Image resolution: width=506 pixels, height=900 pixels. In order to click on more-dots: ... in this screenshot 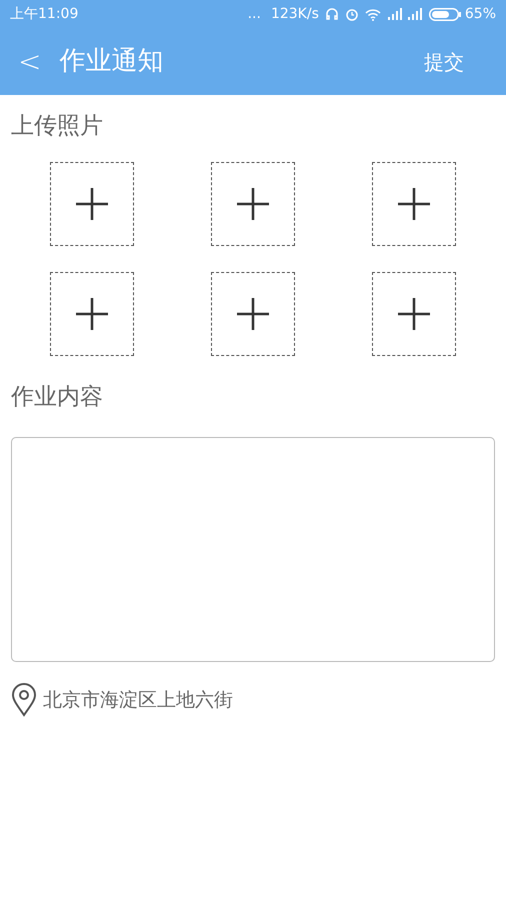, I will do `click(254, 14)`.